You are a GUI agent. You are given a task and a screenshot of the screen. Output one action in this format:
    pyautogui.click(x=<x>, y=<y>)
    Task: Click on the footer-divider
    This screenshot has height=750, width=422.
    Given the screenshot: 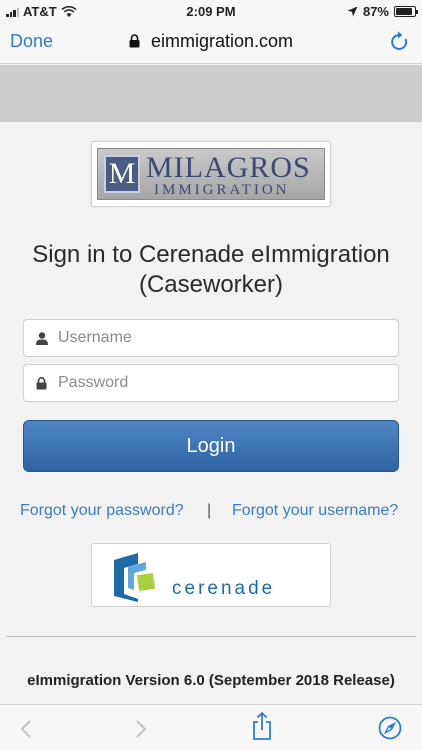 What is the action you would take?
    pyautogui.click(x=211, y=636)
    